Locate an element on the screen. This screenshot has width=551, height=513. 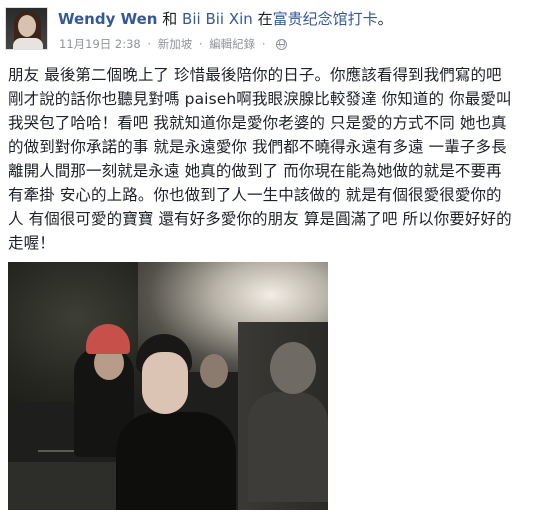
photo-person-right-body is located at coordinates (288, 447).